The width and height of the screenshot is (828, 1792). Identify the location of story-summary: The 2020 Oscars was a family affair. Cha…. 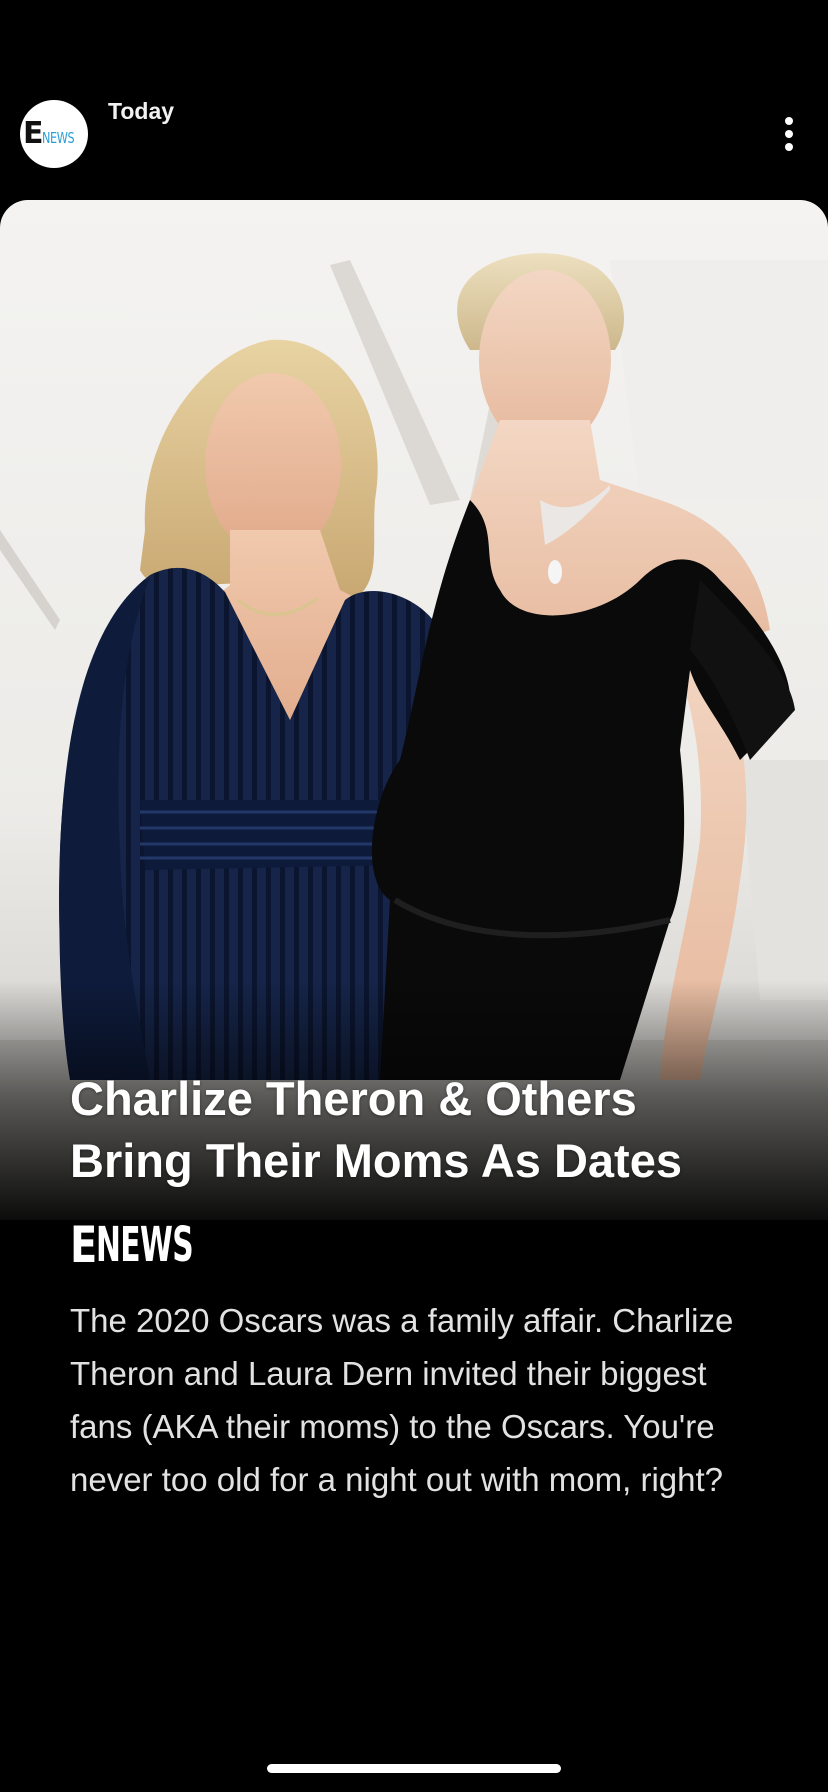
(402, 1400).